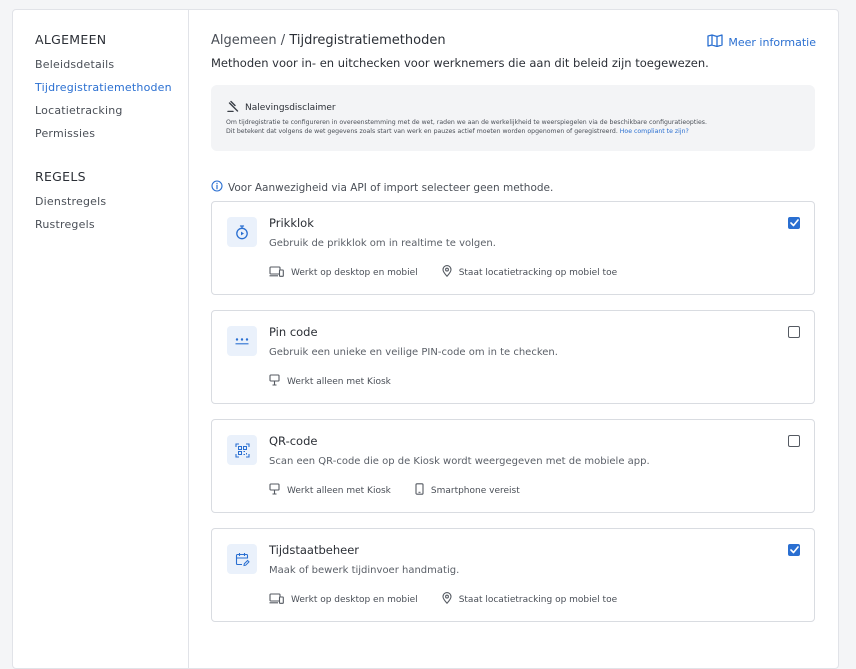 The width and height of the screenshot is (856, 669). I want to click on qr-code-icon, so click(242, 450).